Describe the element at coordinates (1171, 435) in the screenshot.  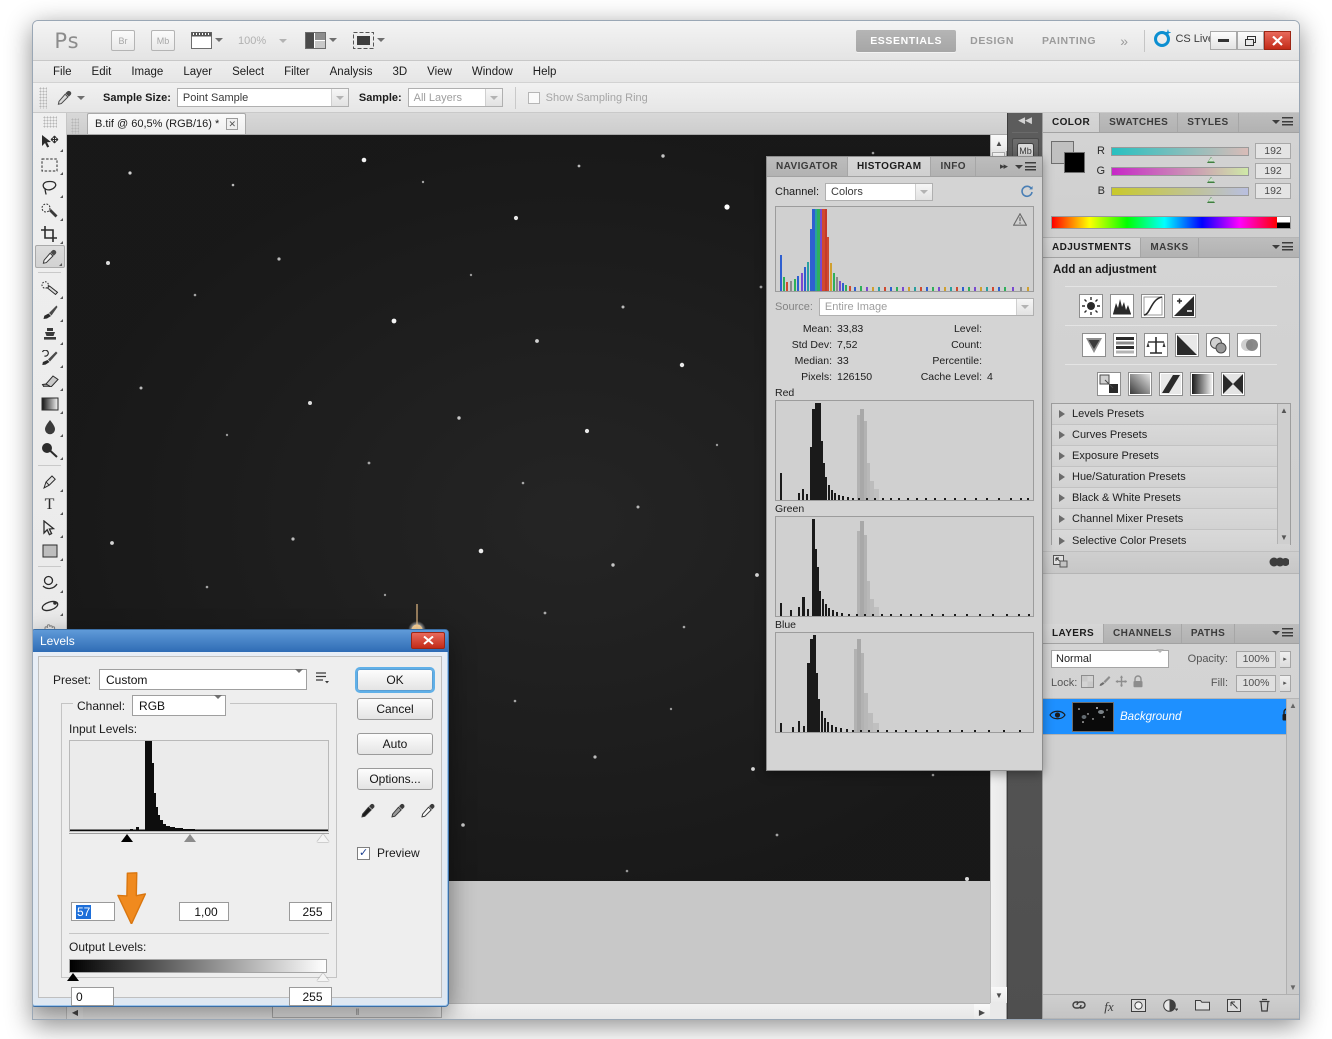
I see `preset-row-curves: Curves Presets` at that location.